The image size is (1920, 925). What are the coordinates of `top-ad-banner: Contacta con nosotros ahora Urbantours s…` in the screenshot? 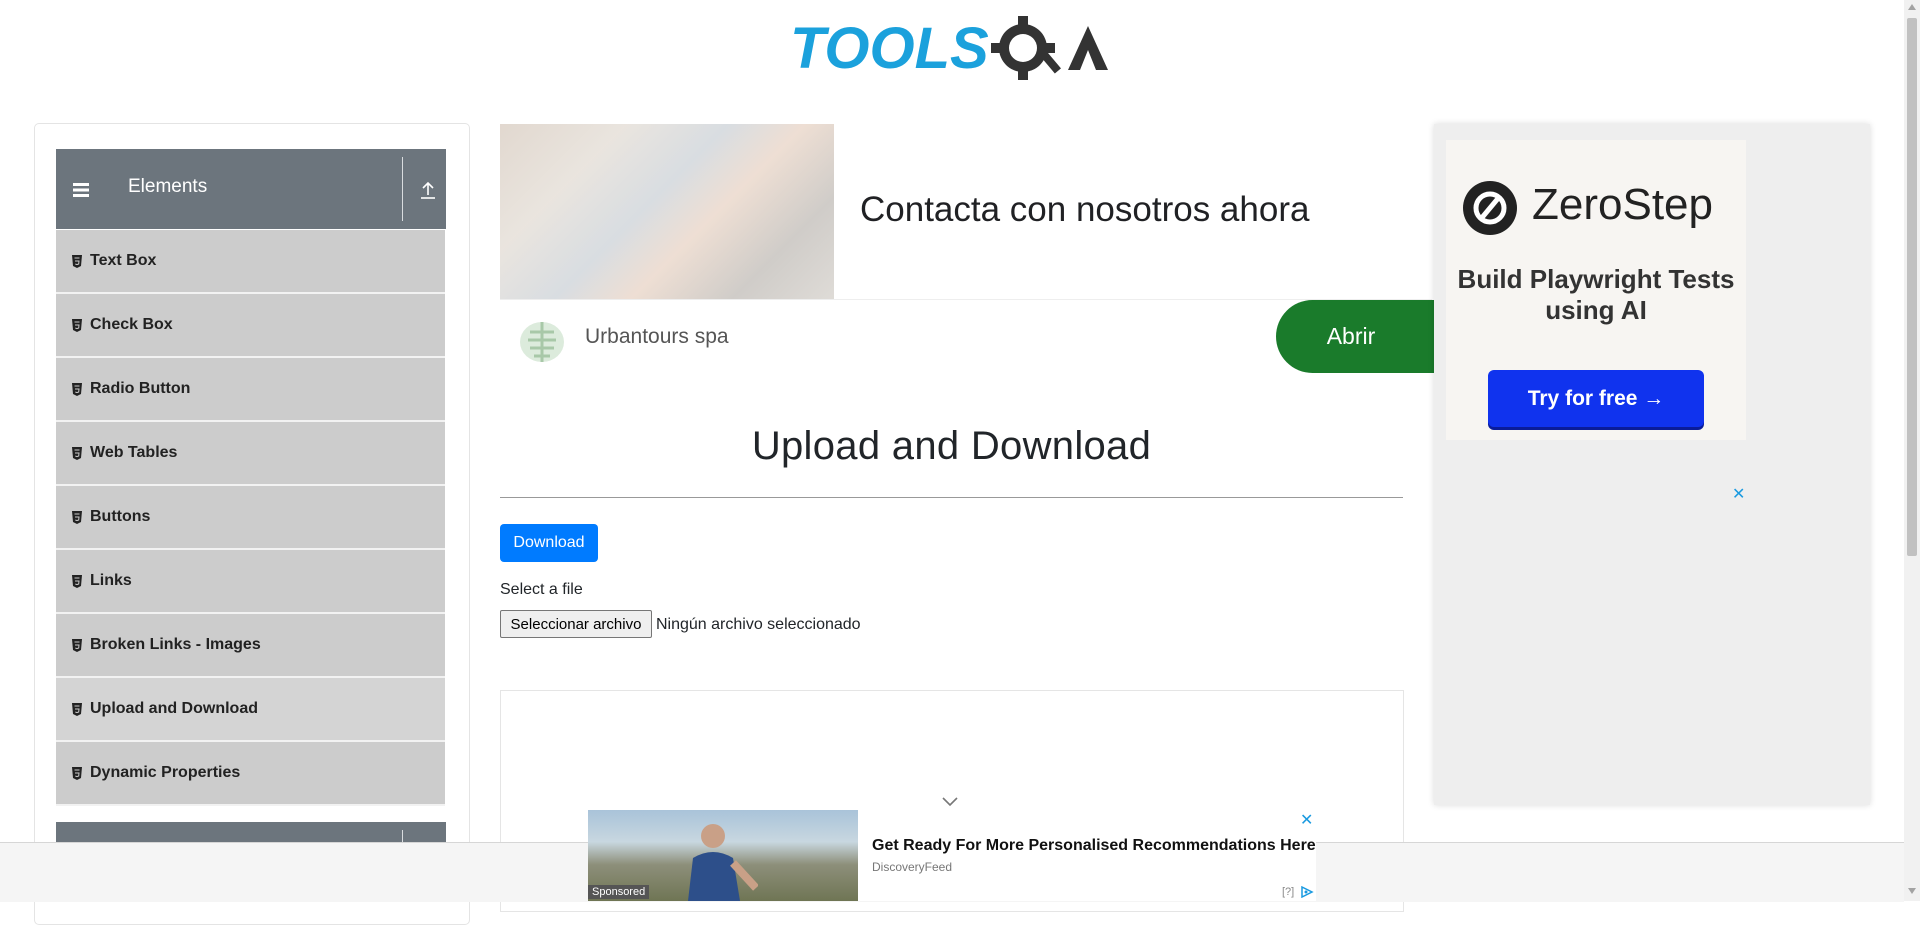 It's located at (978, 249).